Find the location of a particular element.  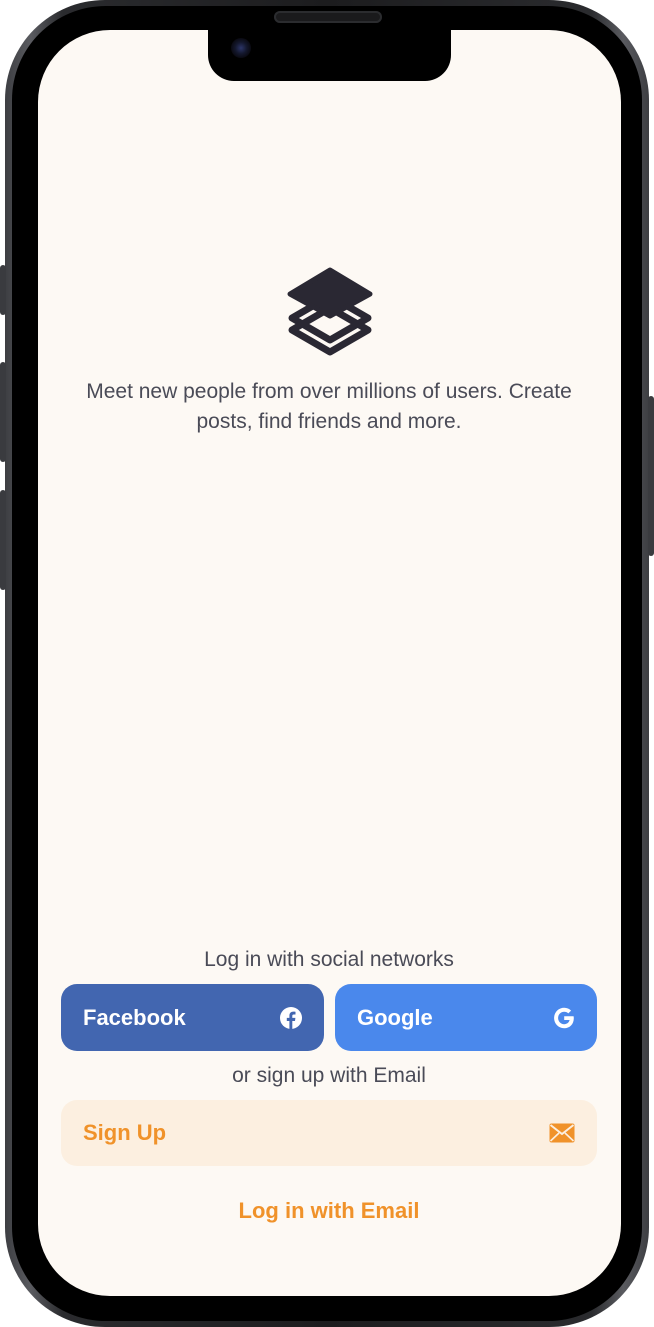

facebook-login-button: Facebook is located at coordinates (192, 1017).